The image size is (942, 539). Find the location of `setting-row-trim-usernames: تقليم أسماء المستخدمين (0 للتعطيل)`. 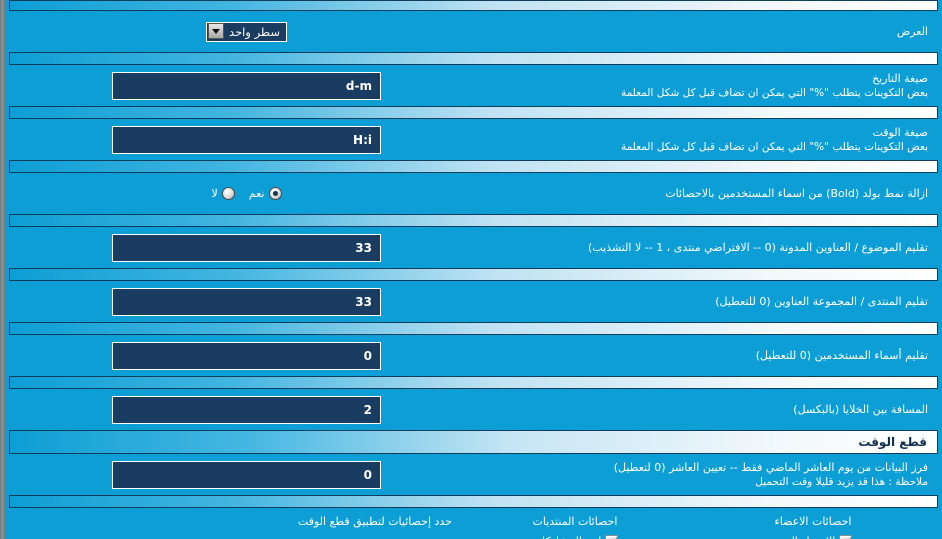

setting-row-trim-usernames: تقليم أسماء المستخدمين (0 للتعطيل) is located at coordinates (473, 355).